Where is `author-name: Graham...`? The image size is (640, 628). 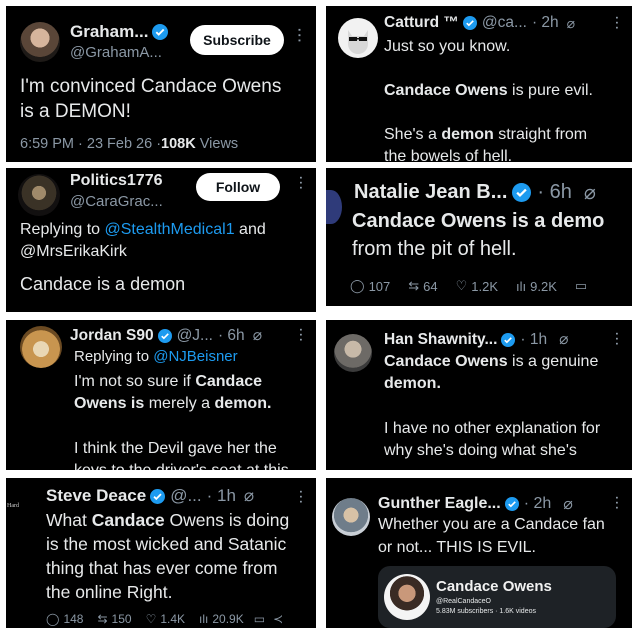
author-name: Graham... is located at coordinates (109, 32).